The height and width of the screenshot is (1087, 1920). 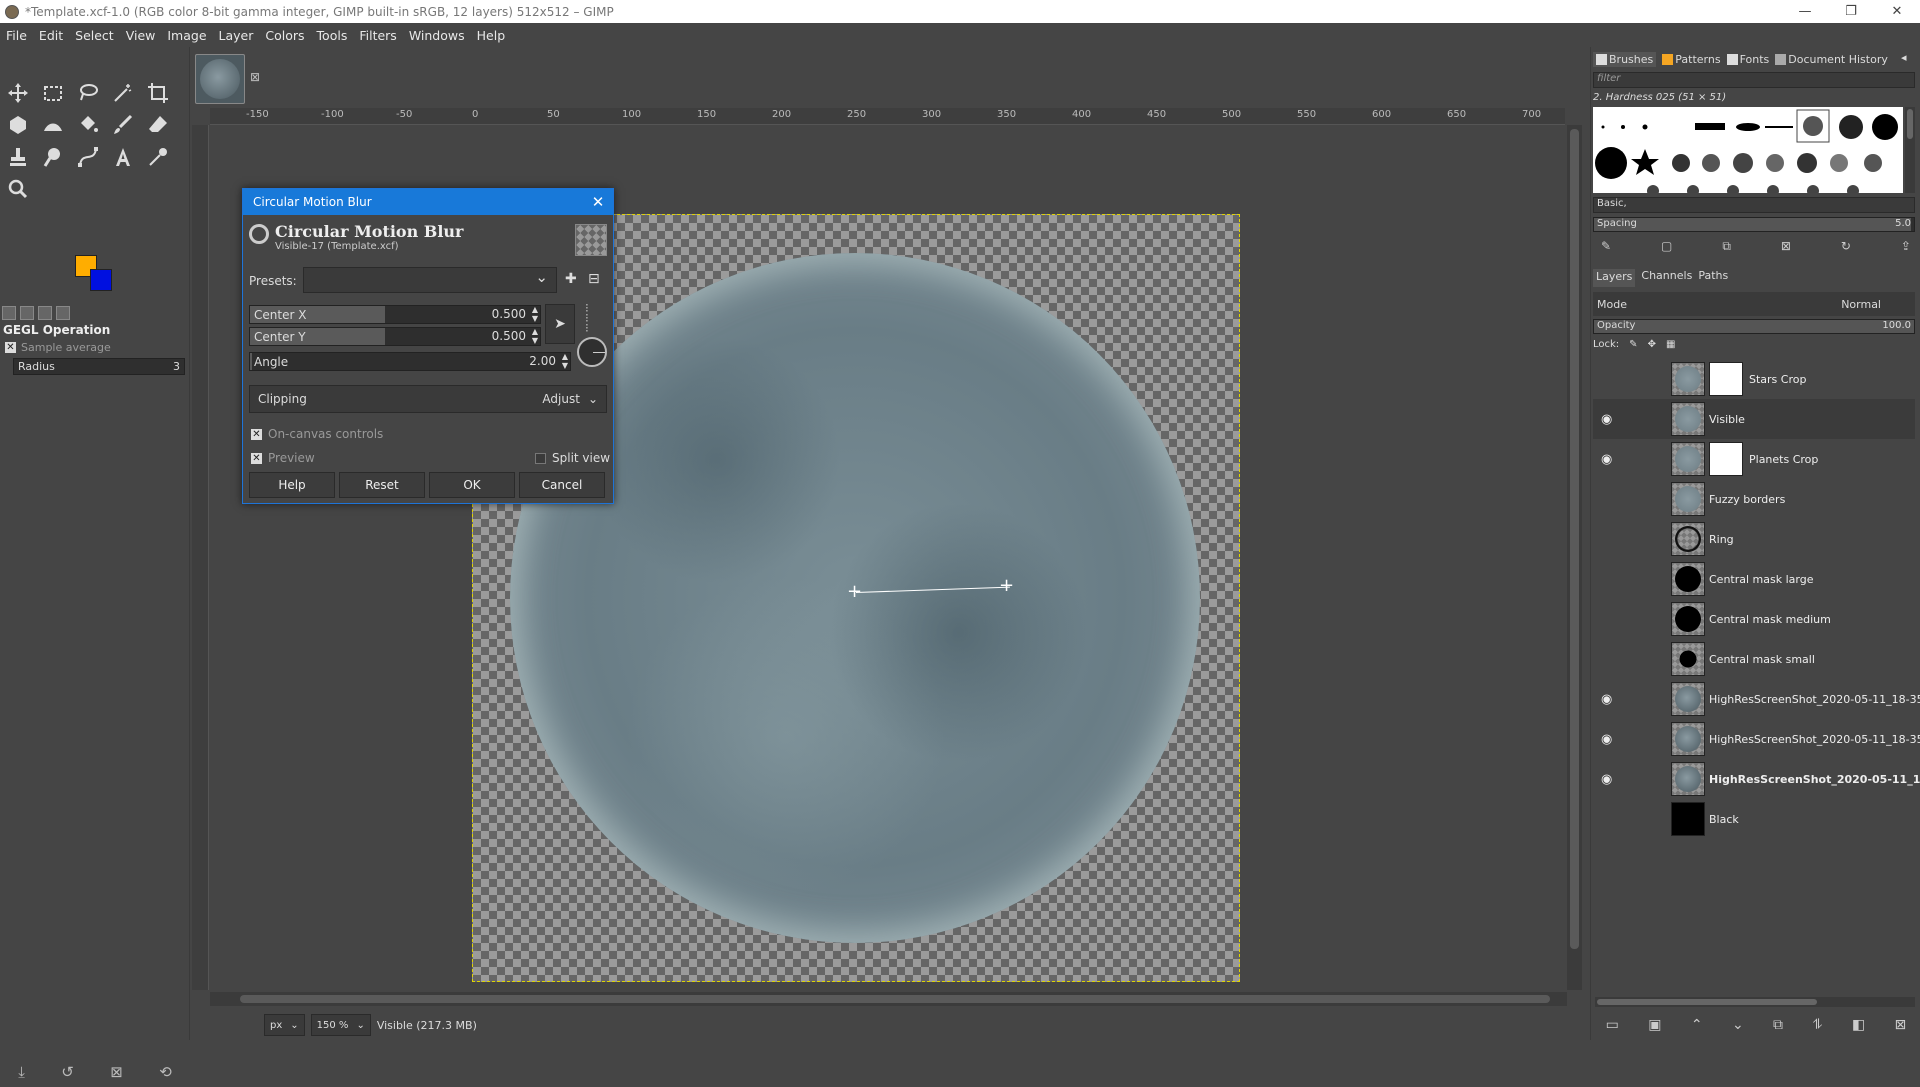 I want to click on menu-tools: Tools, so click(x=332, y=35).